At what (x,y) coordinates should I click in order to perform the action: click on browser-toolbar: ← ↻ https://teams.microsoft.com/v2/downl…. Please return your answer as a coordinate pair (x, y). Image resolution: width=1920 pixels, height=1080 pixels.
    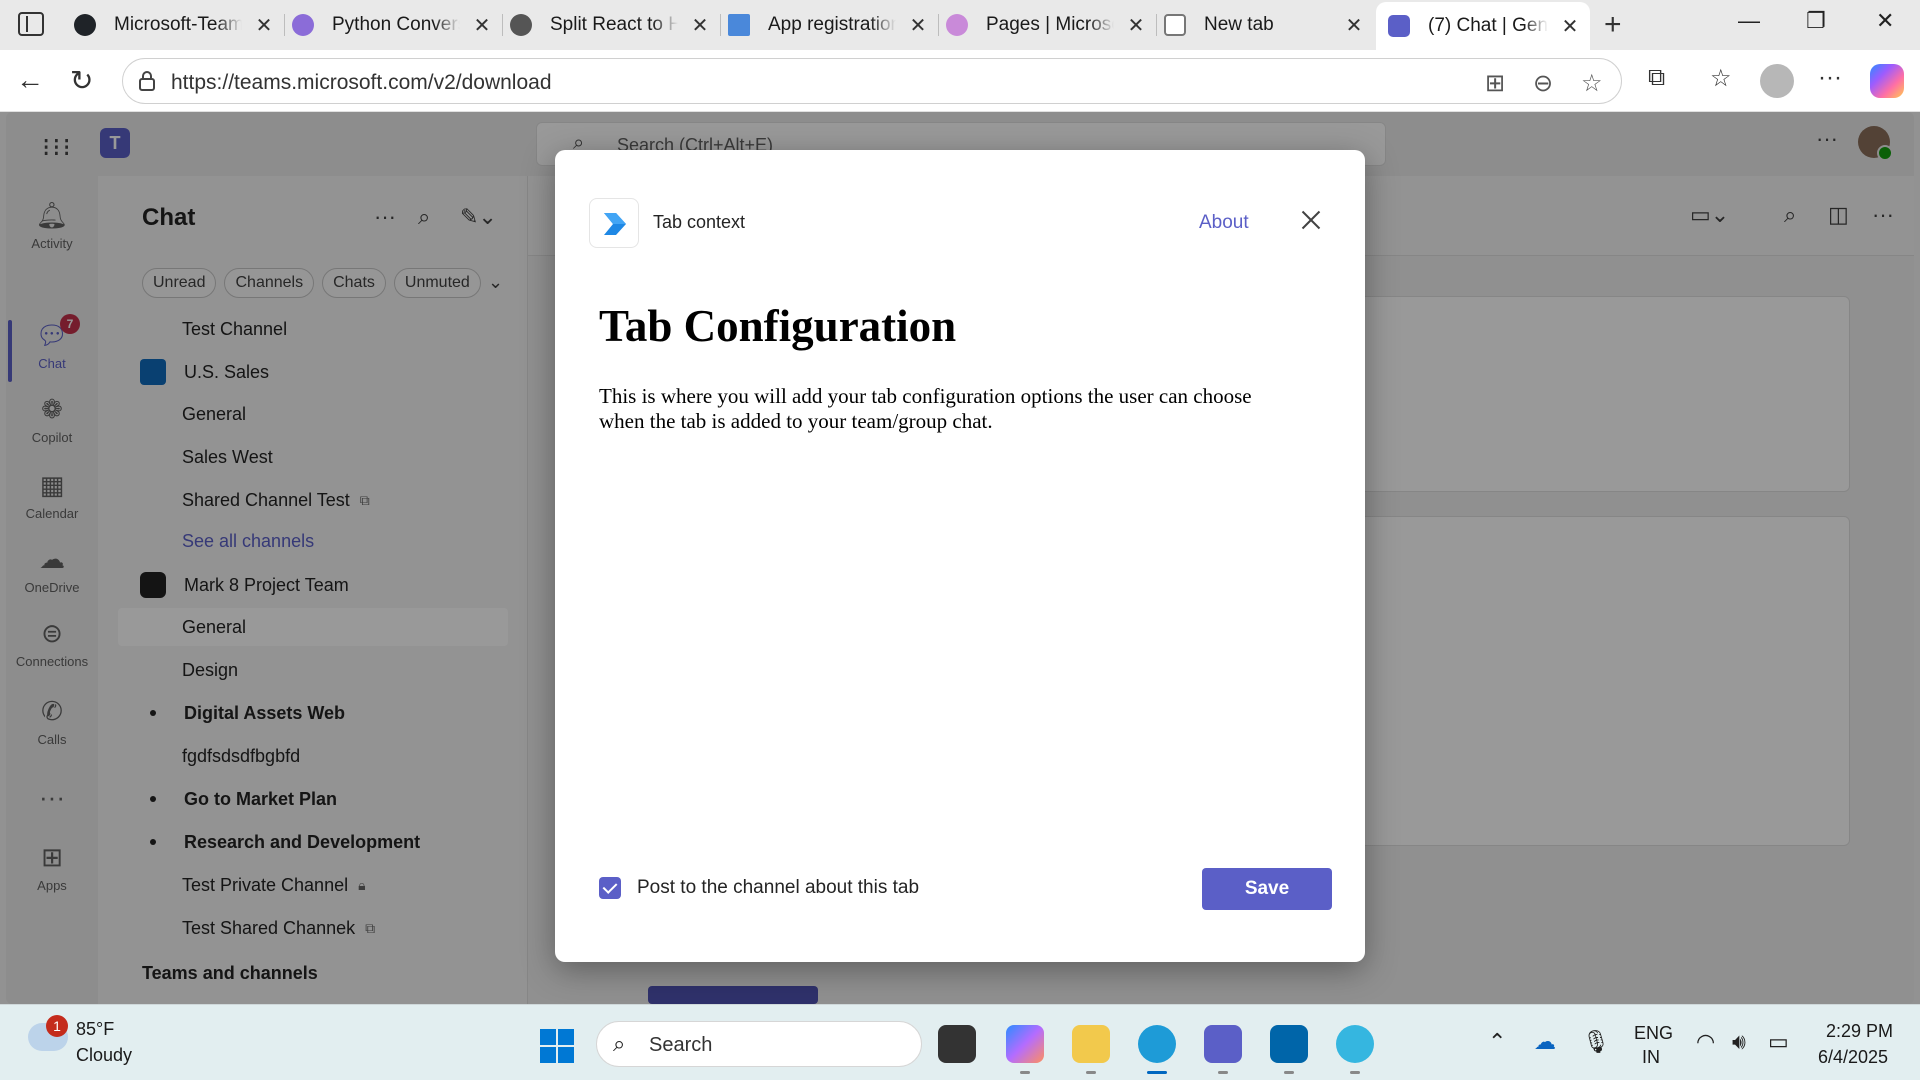
    Looking at the image, I should click on (960, 81).